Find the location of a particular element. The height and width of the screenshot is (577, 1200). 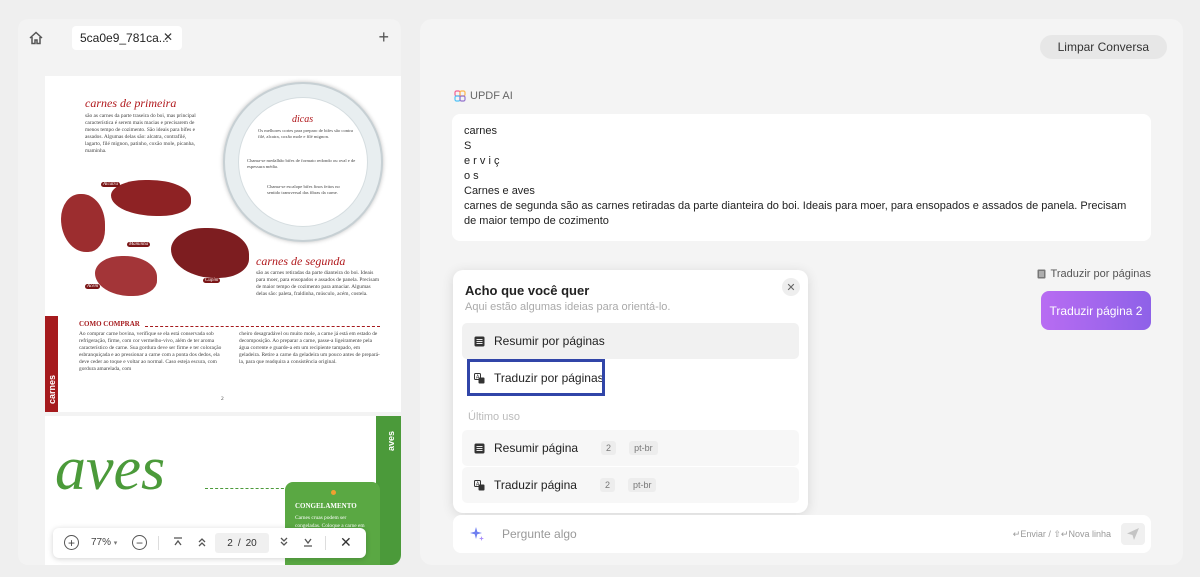

response-line: o s is located at coordinates (471, 176).